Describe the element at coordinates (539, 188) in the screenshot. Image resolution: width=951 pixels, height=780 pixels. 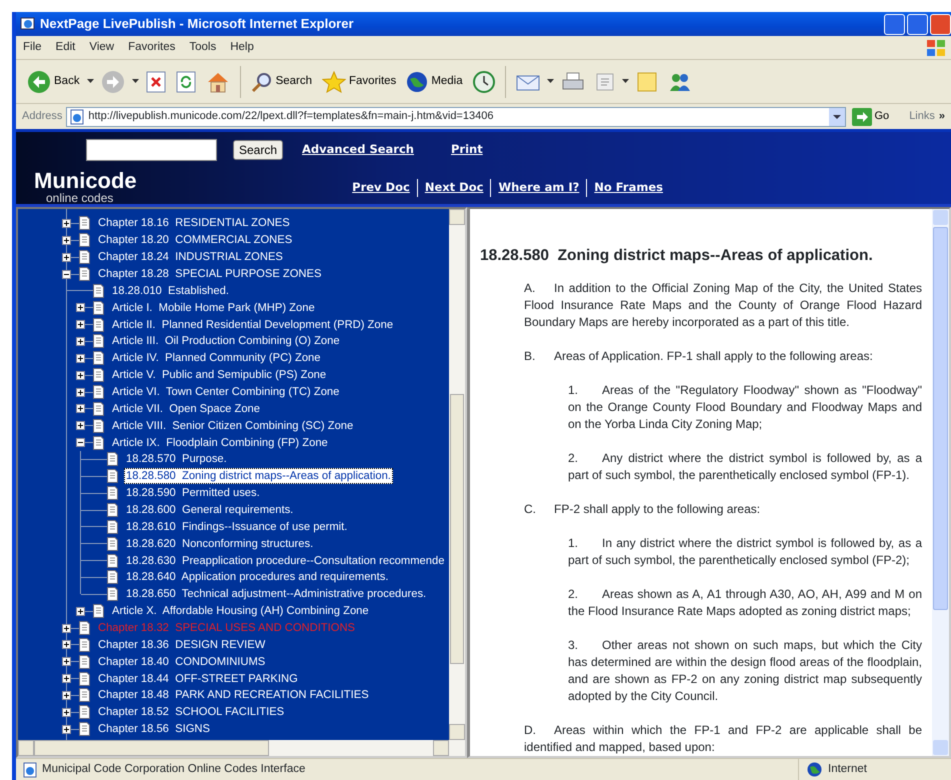
I see `nav-link: Where am I?` at that location.